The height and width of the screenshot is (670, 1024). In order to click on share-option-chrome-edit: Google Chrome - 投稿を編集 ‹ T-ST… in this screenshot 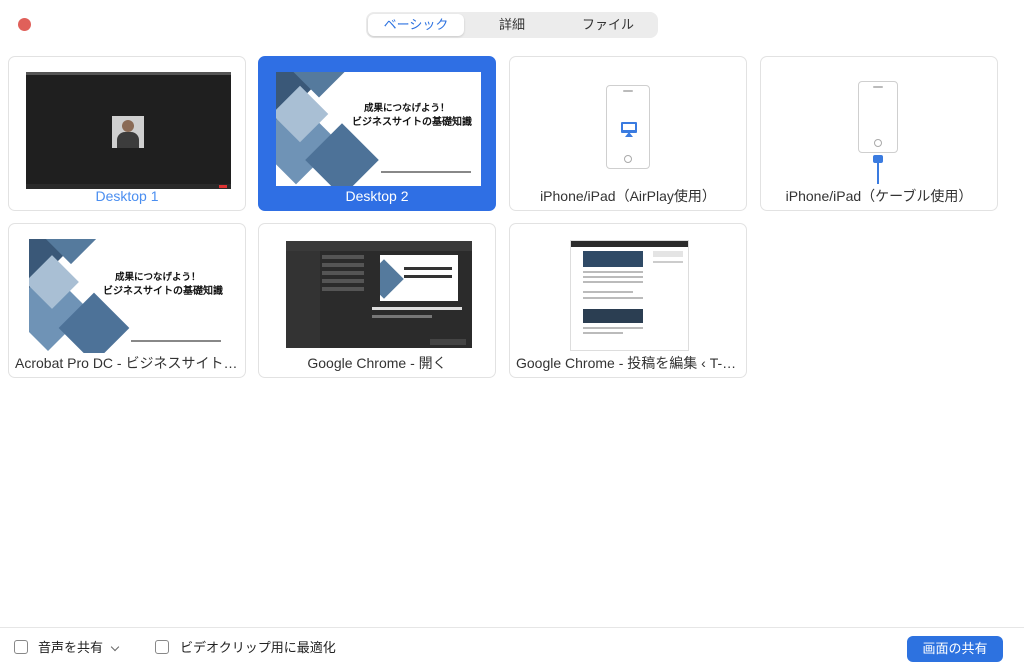, I will do `click(628, 300)`.